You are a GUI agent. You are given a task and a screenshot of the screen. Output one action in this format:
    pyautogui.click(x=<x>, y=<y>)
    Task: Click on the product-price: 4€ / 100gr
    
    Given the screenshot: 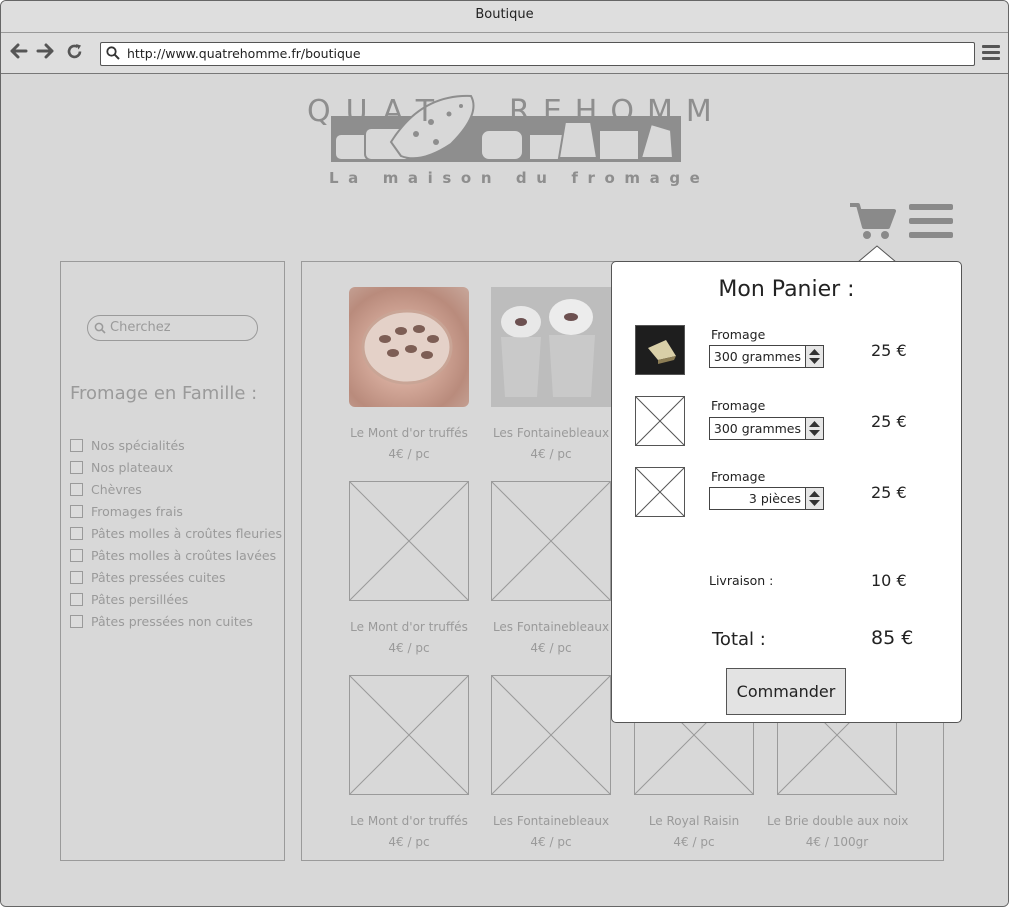 What is the action you would take?
    pyautogui.click(x=837, y=842)
    